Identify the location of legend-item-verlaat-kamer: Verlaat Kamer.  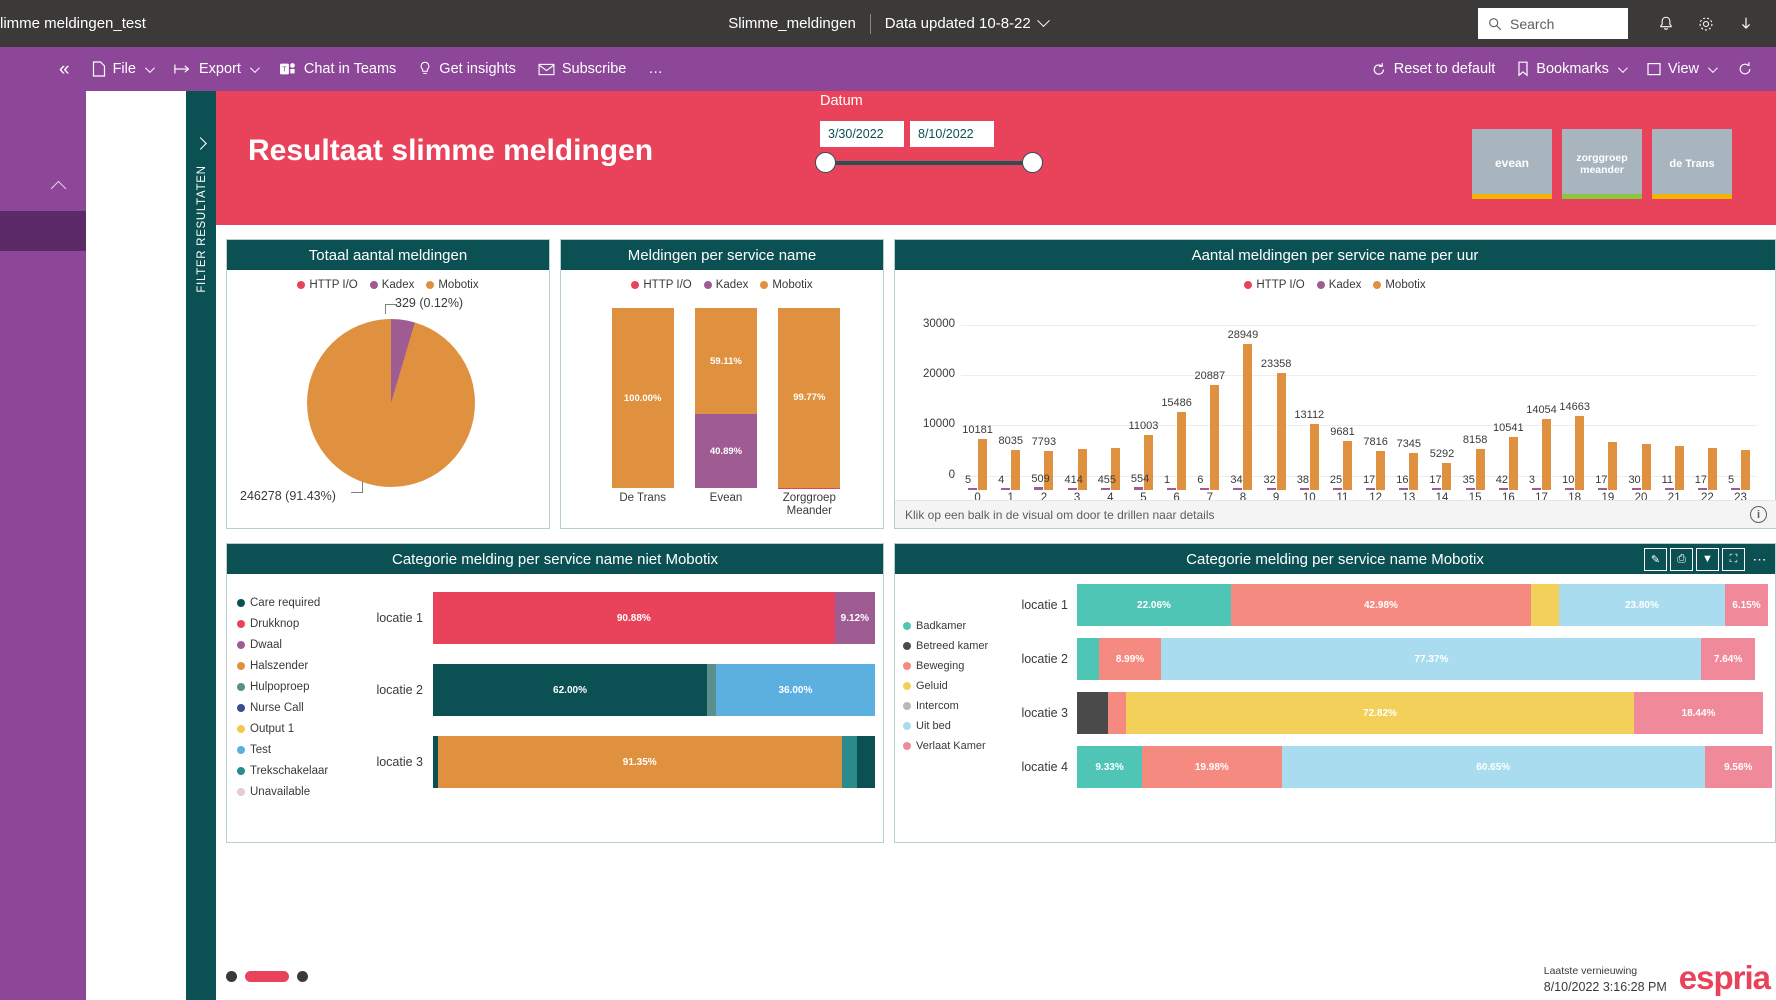
(958, 746).